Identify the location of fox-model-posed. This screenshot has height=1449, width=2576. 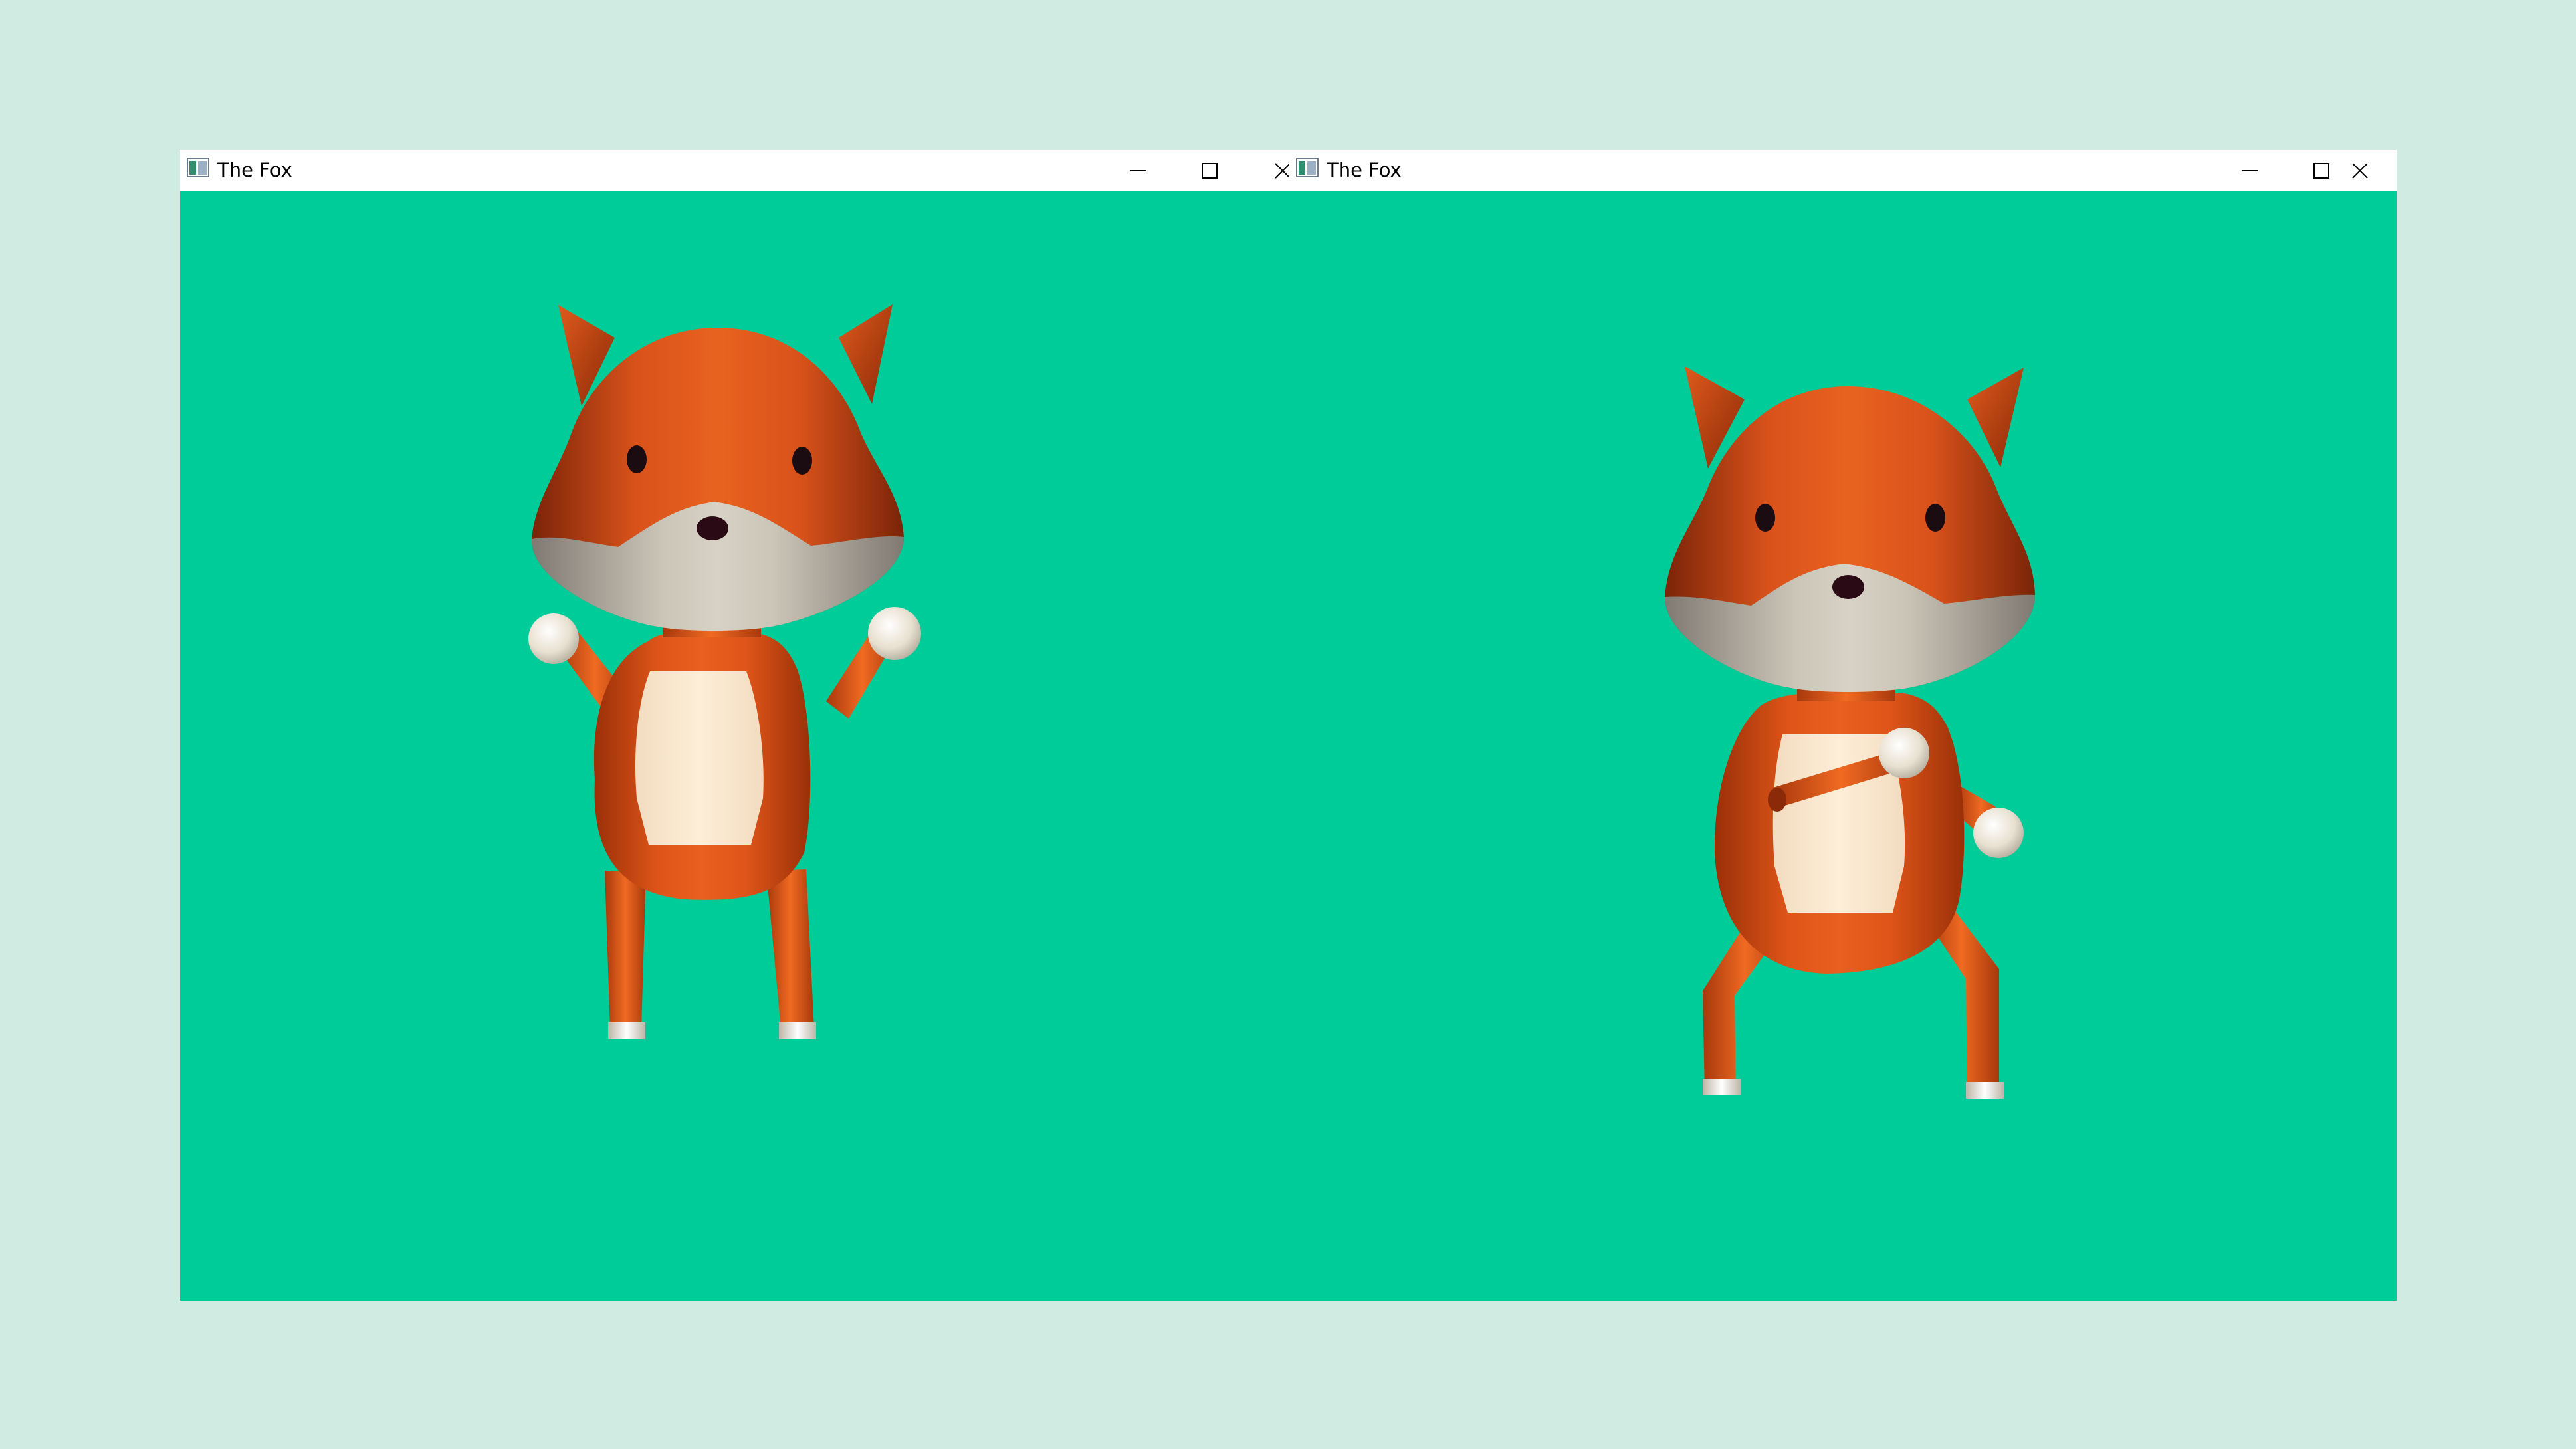
(1850, 732).